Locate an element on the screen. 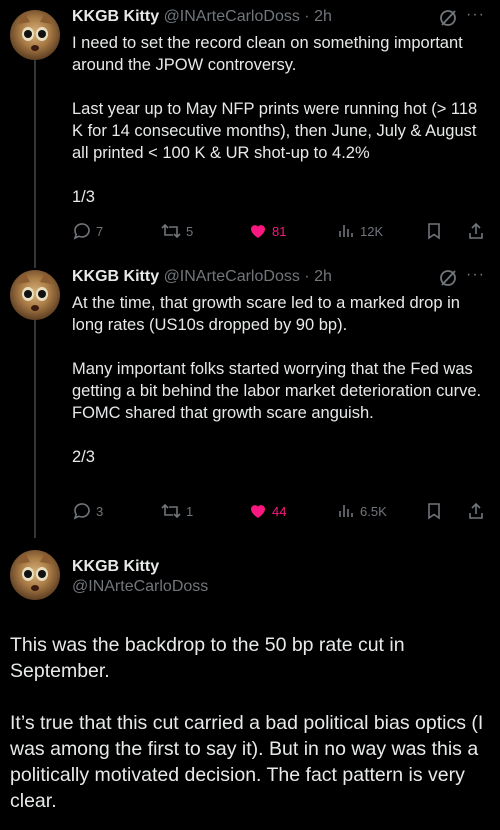 The image size is (500, 830). reply-count: 7 is located at coordinates (100, 231).